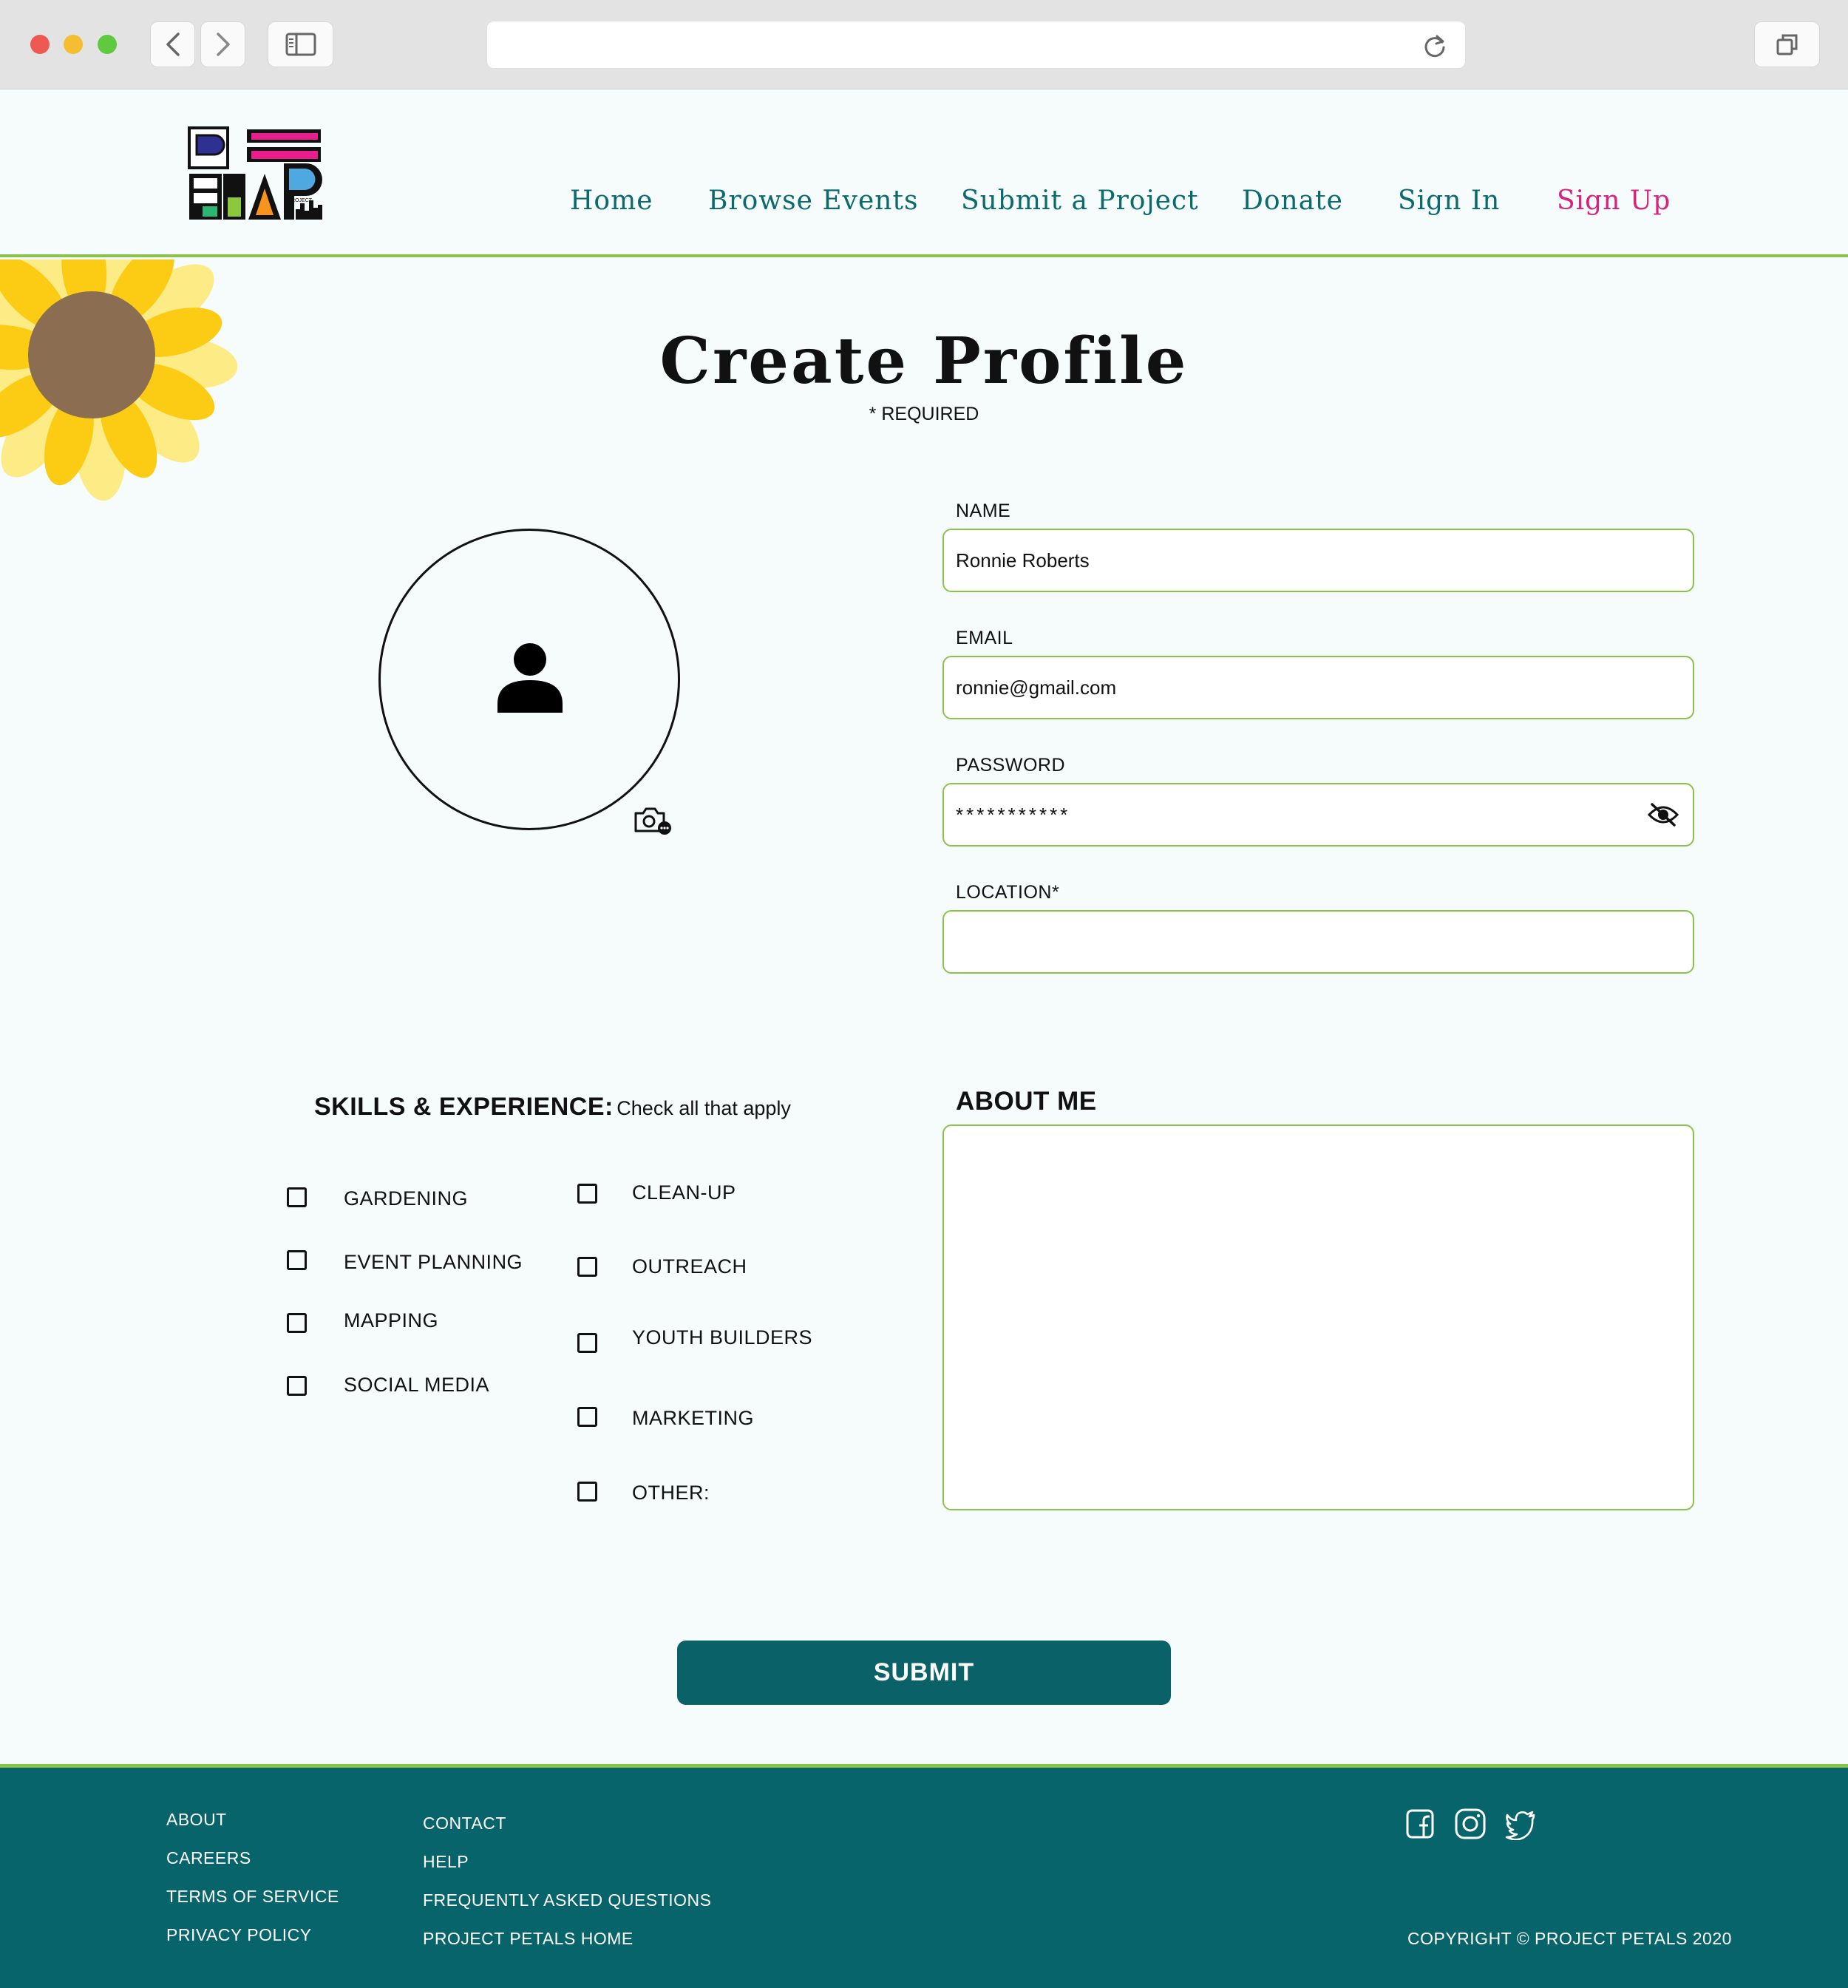 The width and height of the screenshot is (1848, 1988). I want to click on copyright-text: COPYRIGHT © PROJECT PETALS 2020, so click(1570, 1938).